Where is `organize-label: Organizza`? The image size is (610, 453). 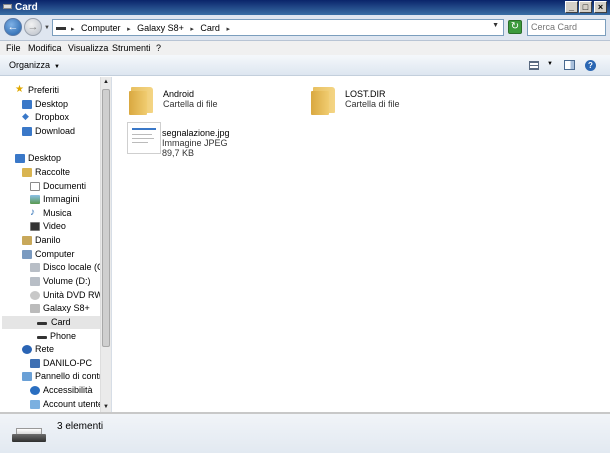
organize-label: Organizza is located at coordinates (30, 65).